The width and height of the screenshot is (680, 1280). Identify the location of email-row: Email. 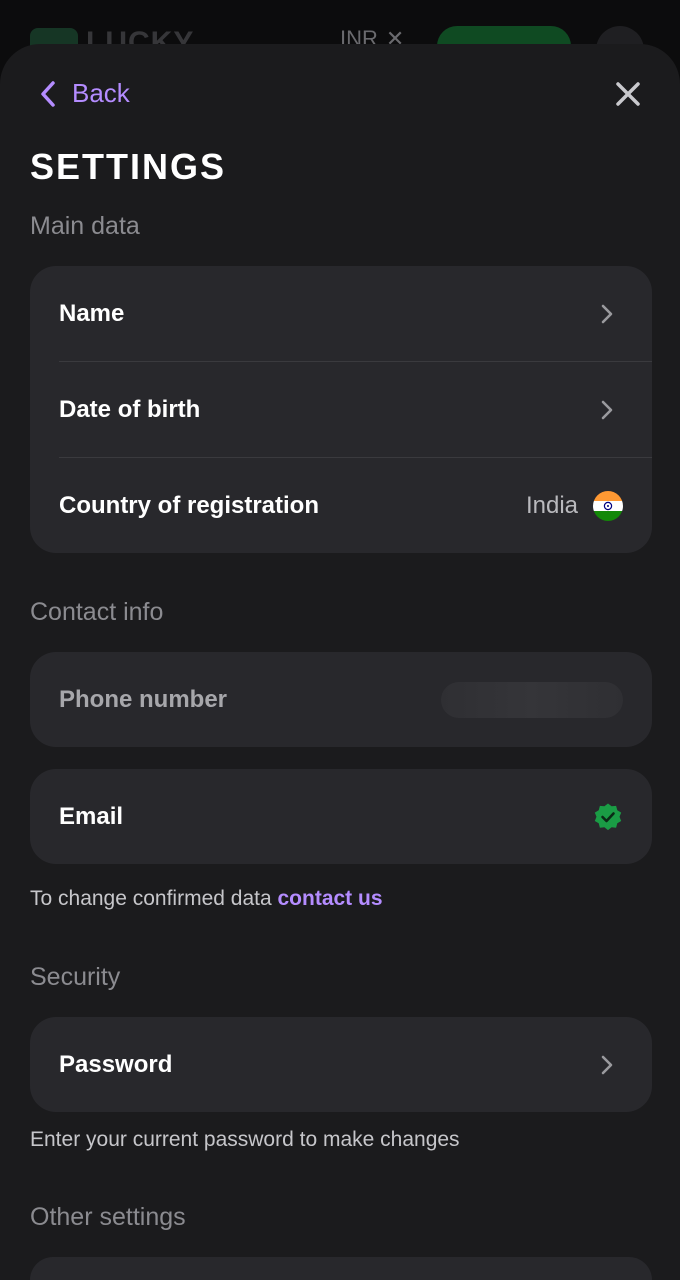
(341, 816).